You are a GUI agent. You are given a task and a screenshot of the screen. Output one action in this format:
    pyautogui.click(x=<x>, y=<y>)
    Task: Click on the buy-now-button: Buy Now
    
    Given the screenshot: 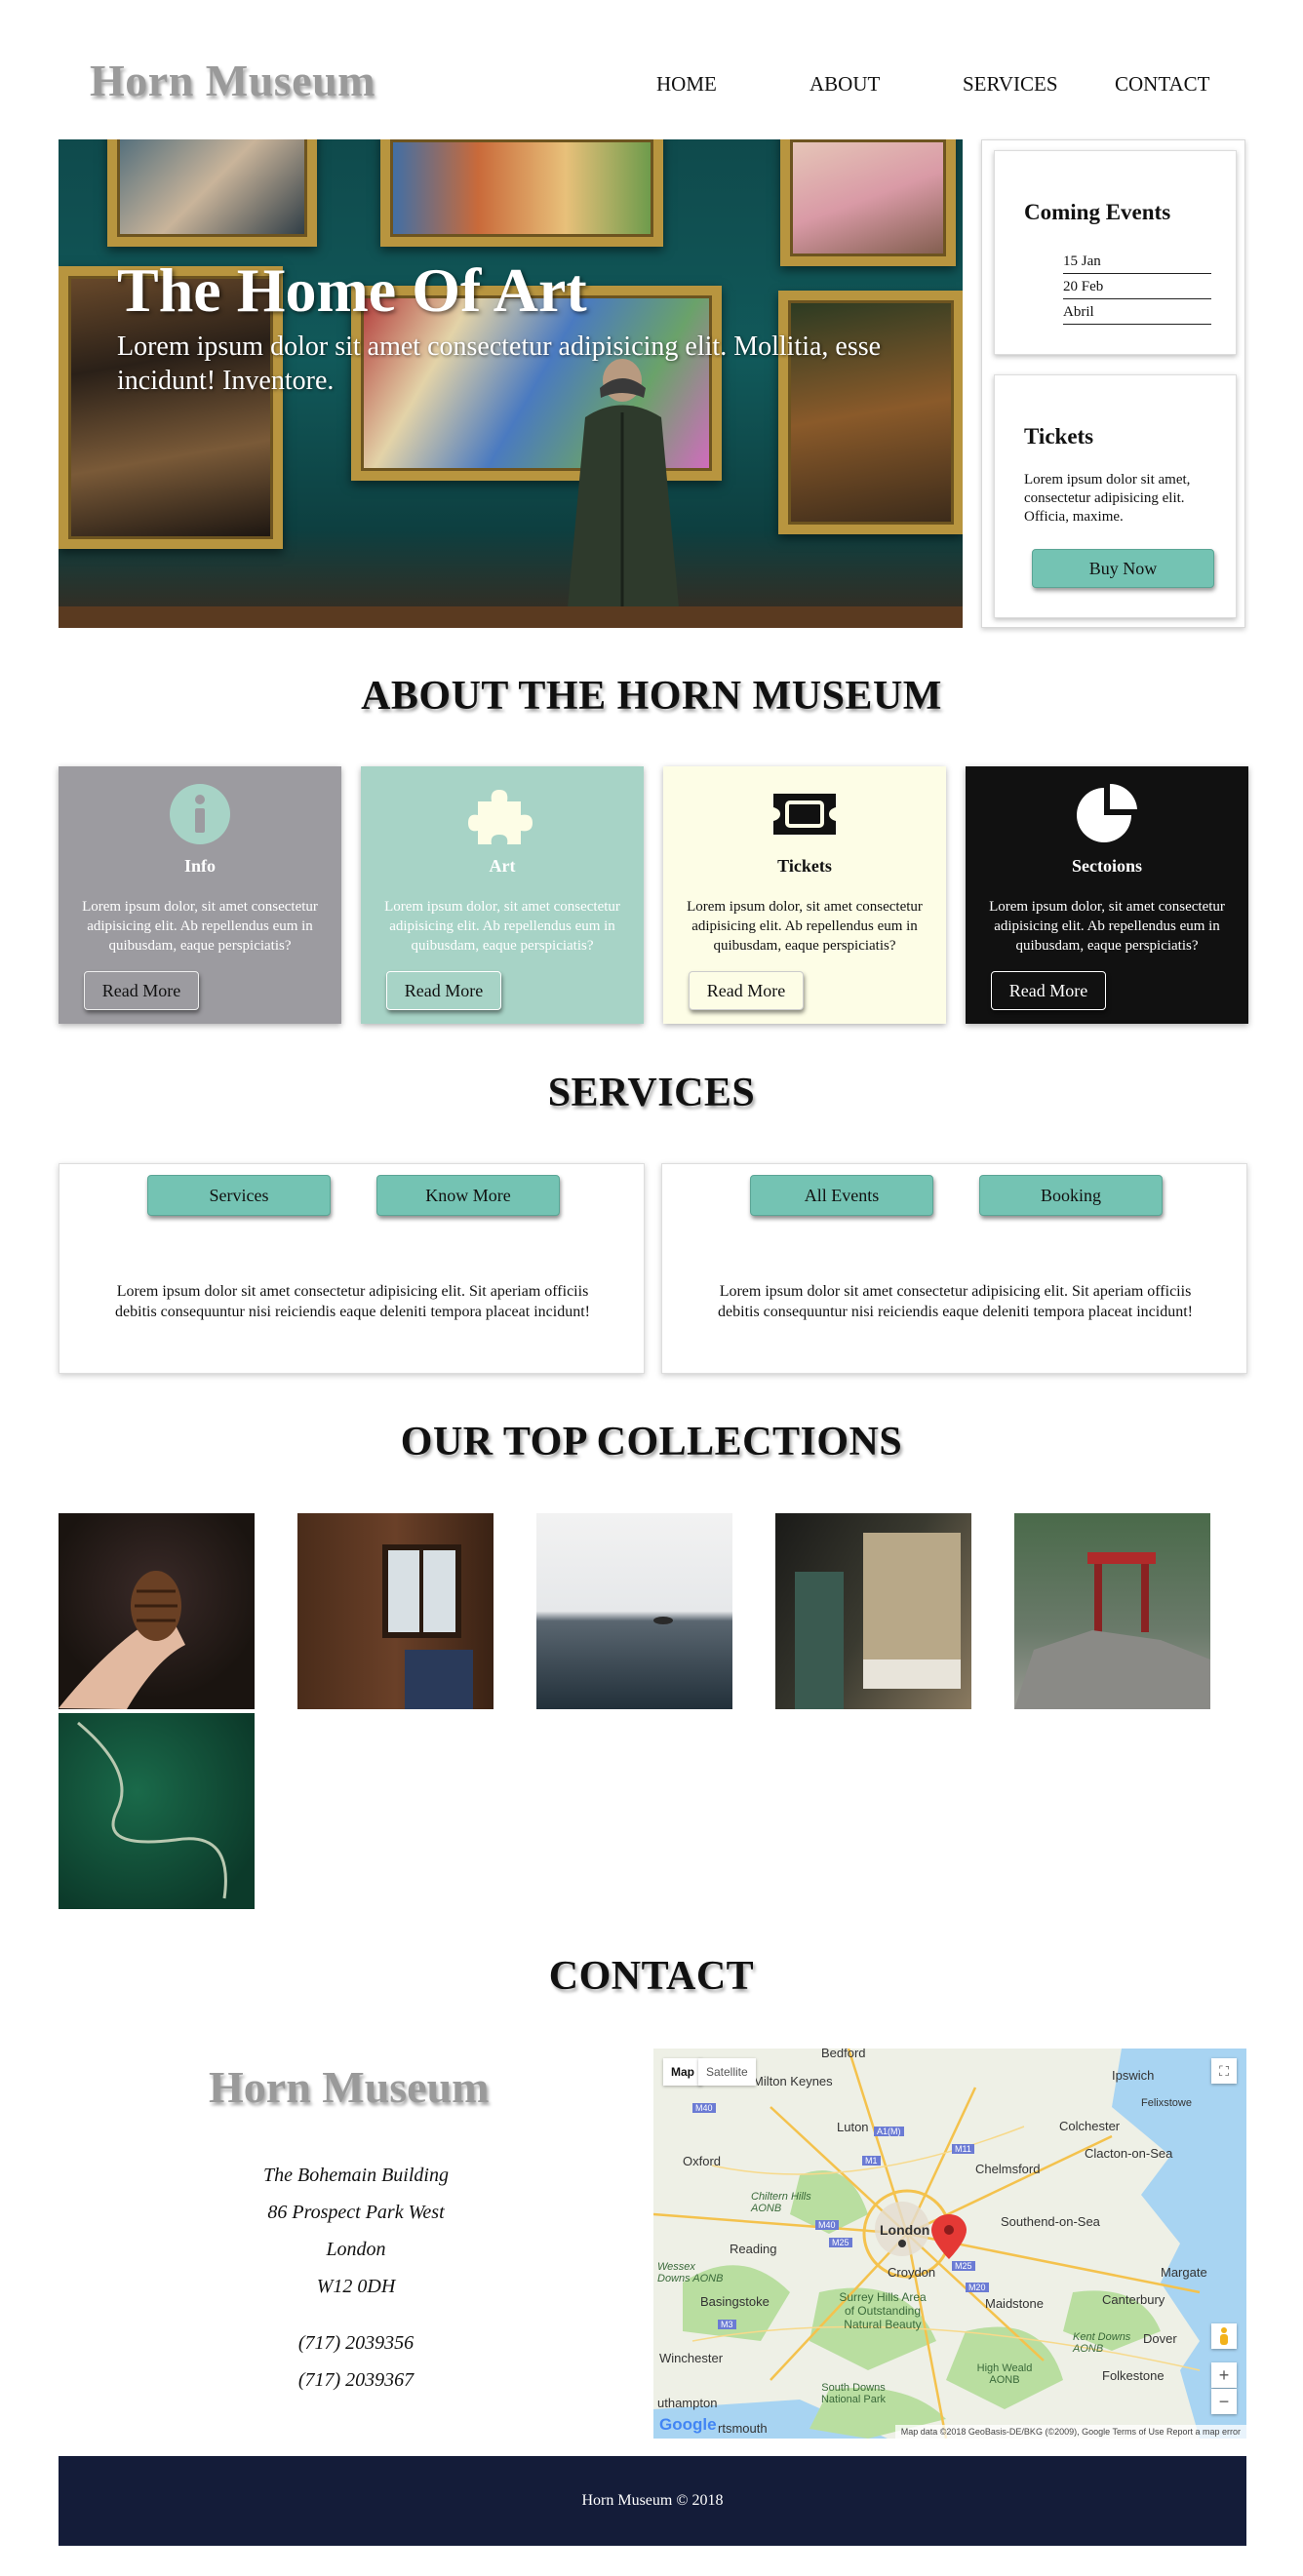 What is the action you would take?
    pyautogui.click(x=1123, y=568)
    